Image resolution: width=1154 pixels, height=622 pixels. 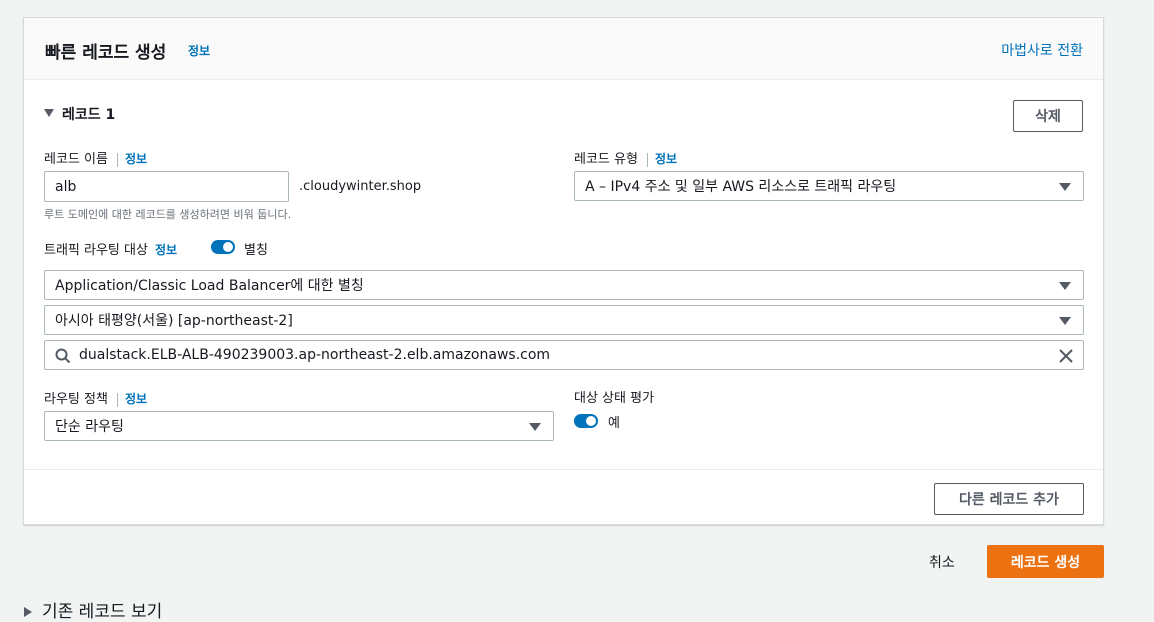 What do you see at coordinates (49, 113) in the screenshot?
I see `caret-down-icon` at bounding box center [49, 113].